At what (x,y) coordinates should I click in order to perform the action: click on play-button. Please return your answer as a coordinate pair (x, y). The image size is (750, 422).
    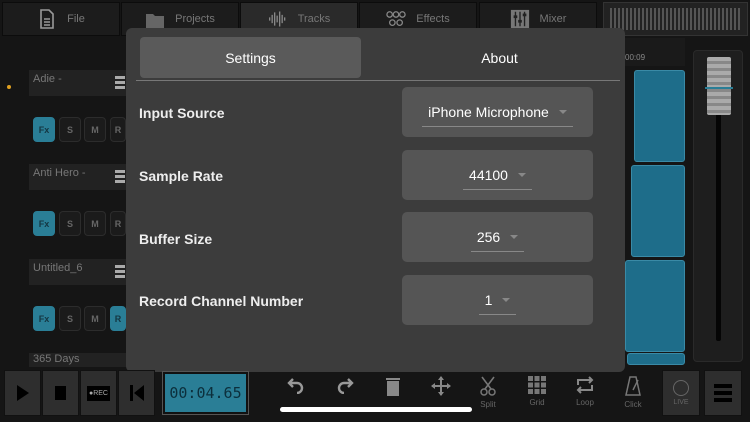
    Looking at the image, I should click on (22, 393).